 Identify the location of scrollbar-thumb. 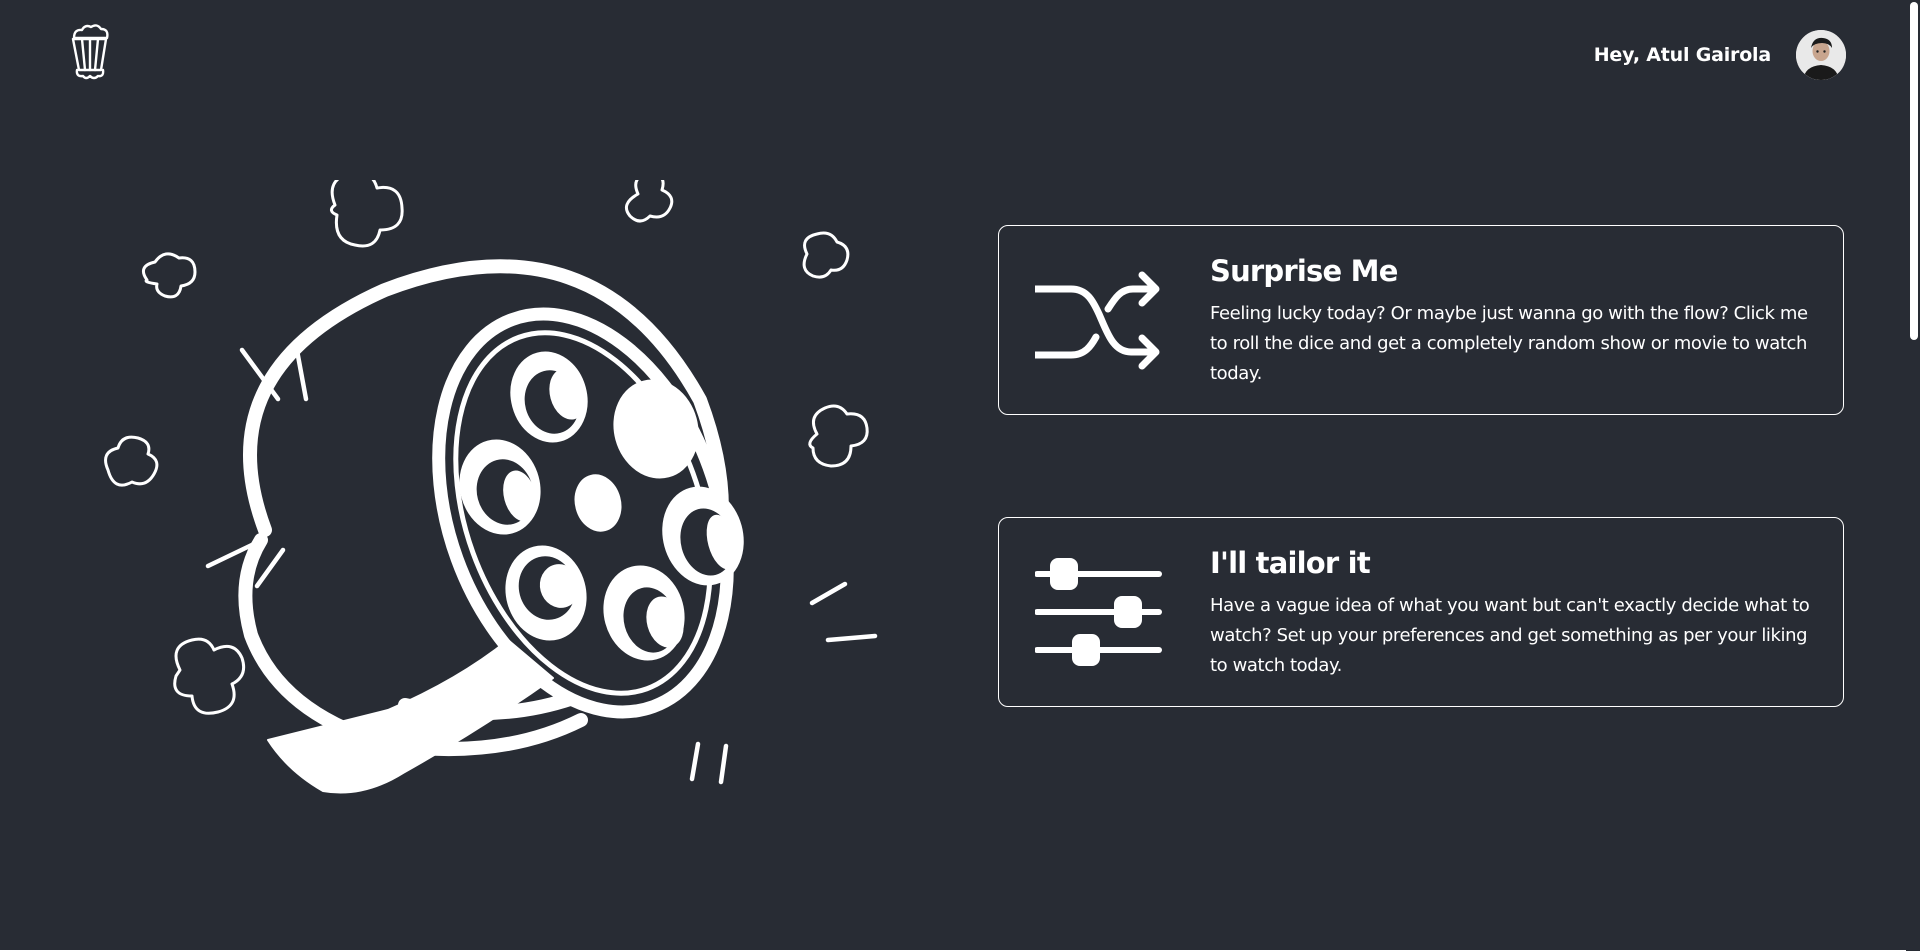
(1914, 171).